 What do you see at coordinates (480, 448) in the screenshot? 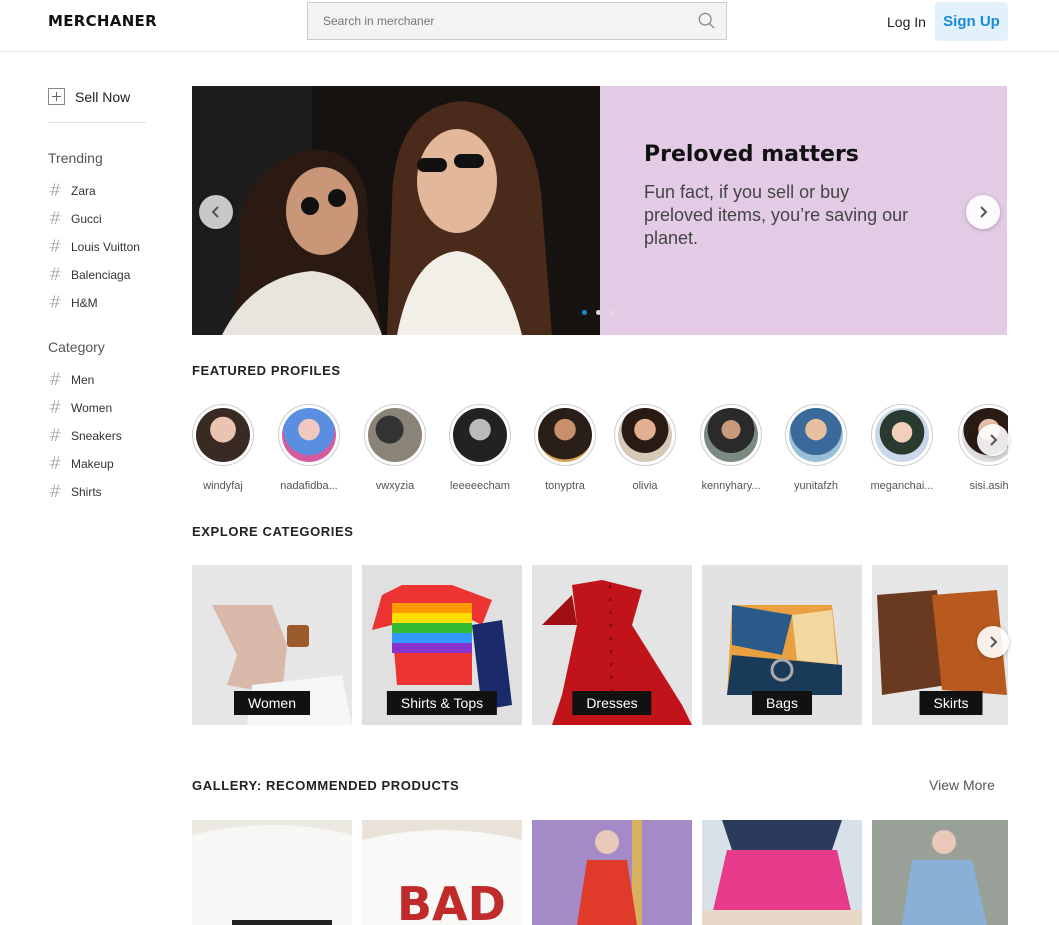
I see `profile-card: leeeeecham` at bounding box center [480, 448].